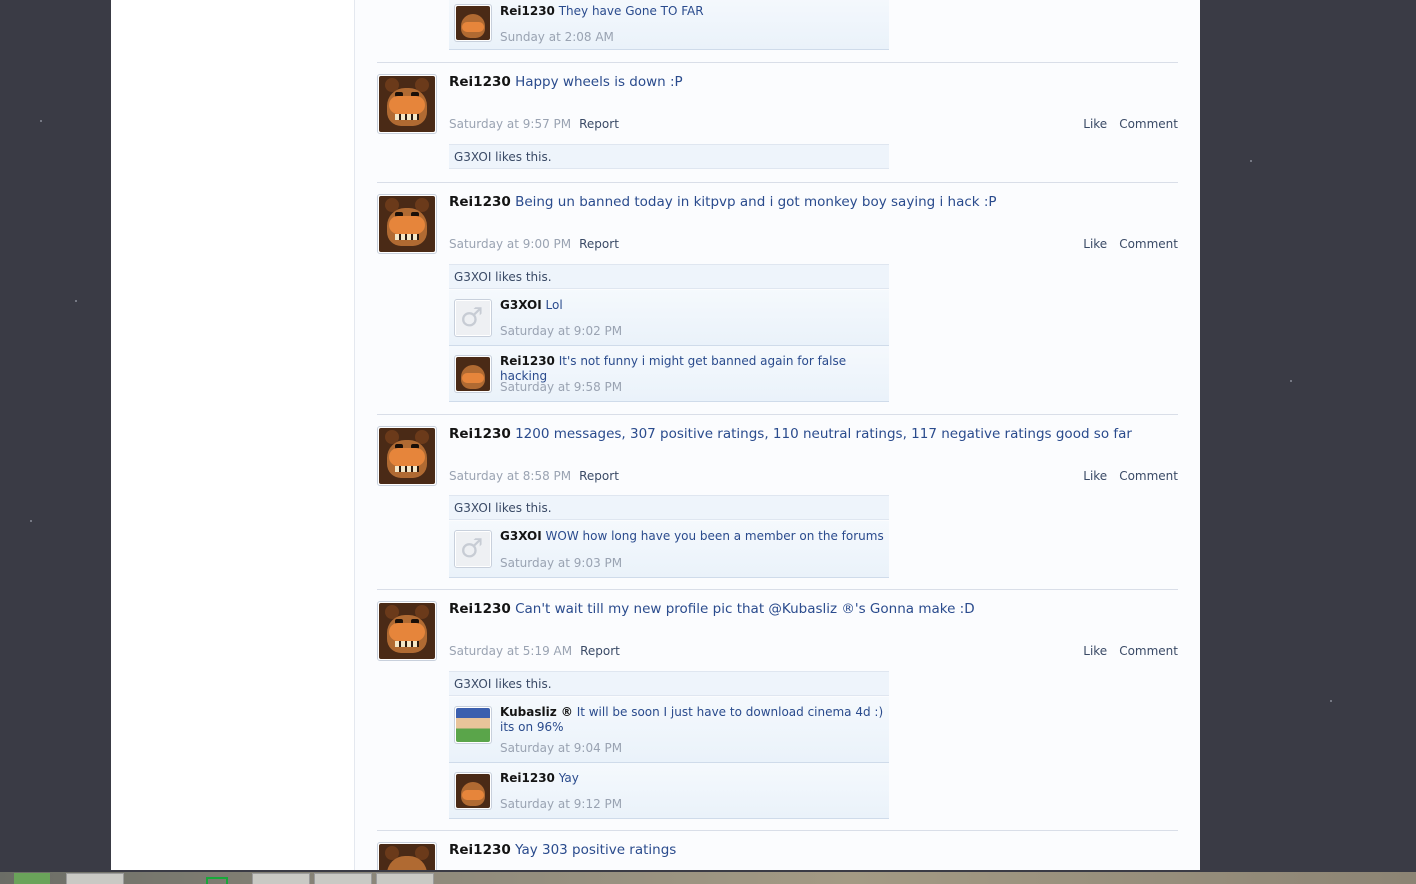 Image resolution: width=1416 pixels, height=884 pixels. I want to click on start-button, so click(32, 878).